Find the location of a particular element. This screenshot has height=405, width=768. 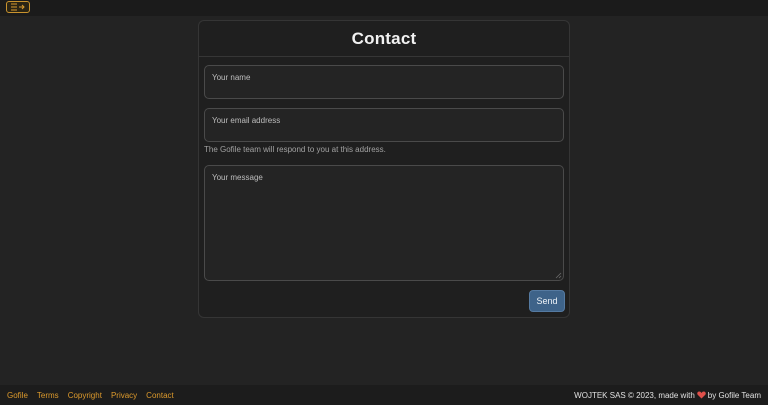

page-title: Contact is located at coordinates (384, 38).